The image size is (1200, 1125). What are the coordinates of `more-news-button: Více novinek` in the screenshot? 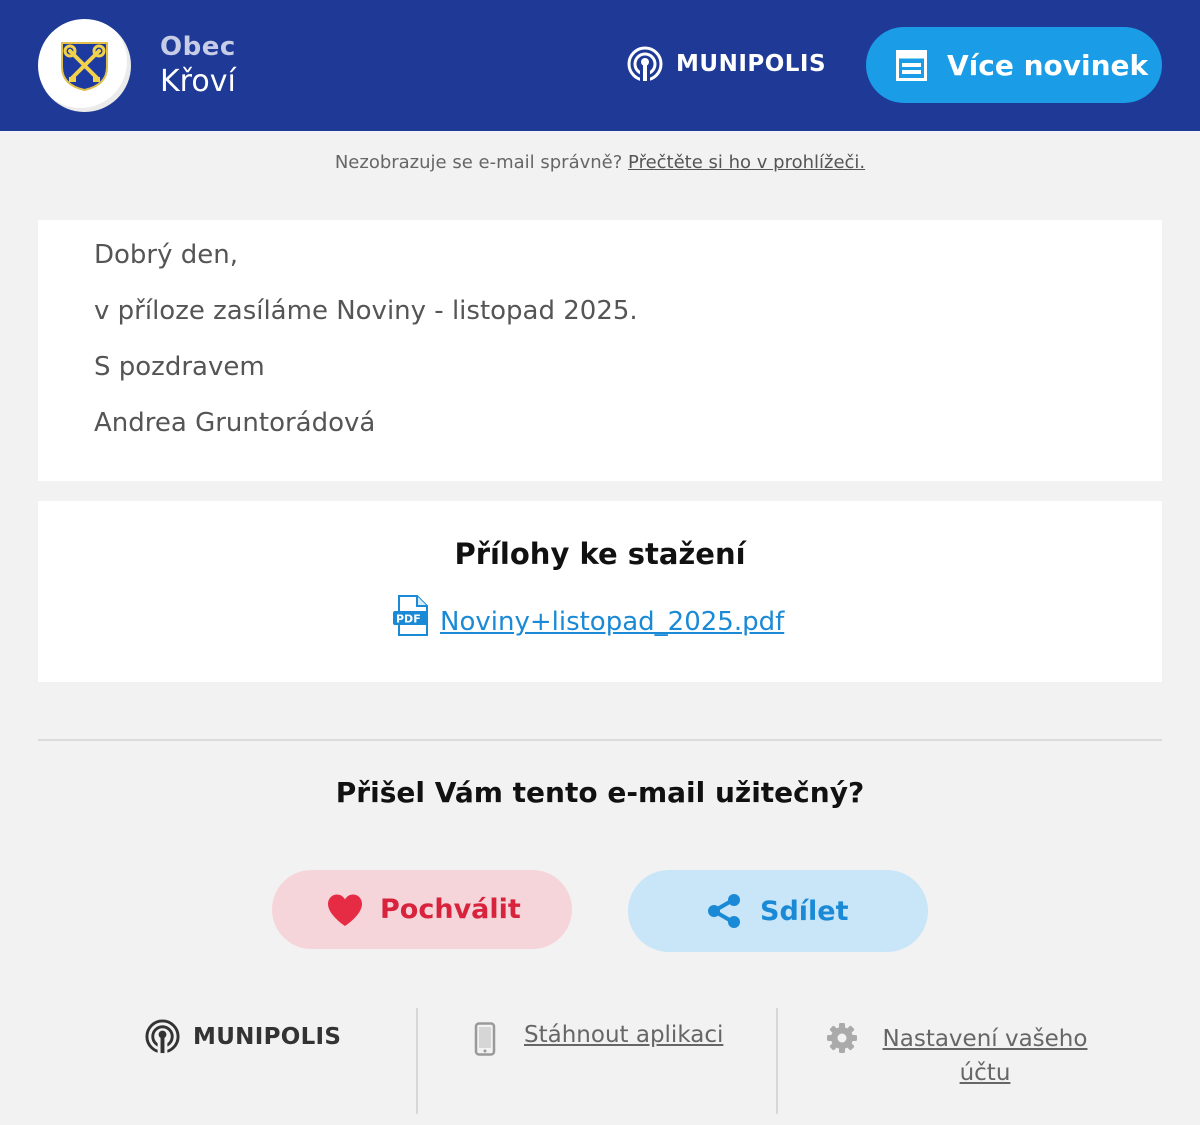 It's located at (1014, 65).